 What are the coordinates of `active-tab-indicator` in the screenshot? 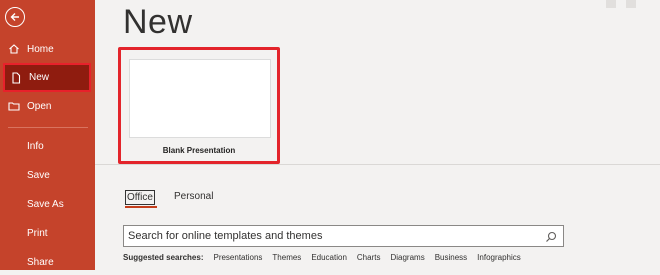 It's located at (141, 207).